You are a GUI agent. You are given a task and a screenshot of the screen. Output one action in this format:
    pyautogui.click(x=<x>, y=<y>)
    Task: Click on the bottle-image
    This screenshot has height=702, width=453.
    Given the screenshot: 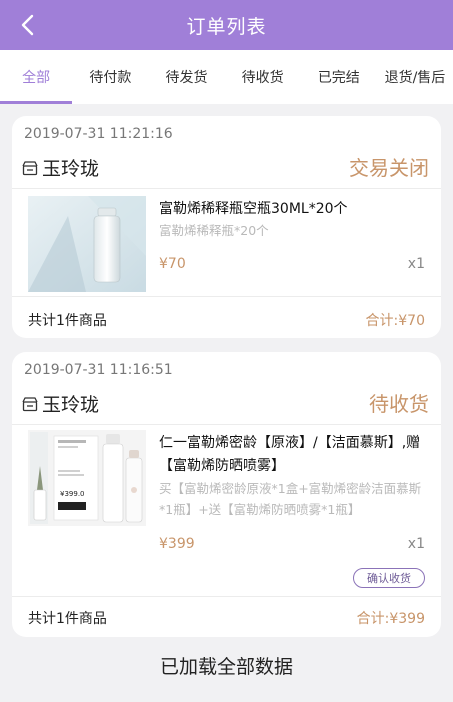 What is the action you would take?
    pyautogui.click(x=87, y=244)
    